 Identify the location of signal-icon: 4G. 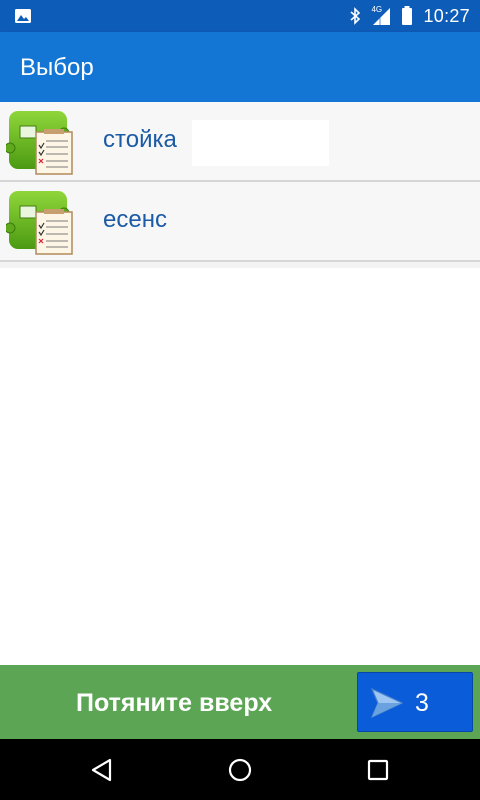
(381, 15).